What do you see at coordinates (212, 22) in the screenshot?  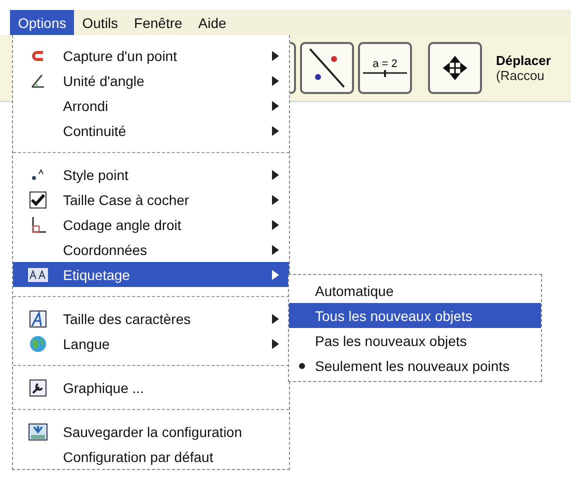 I see `menu-title: Aide` at bounding box center [212, 22].